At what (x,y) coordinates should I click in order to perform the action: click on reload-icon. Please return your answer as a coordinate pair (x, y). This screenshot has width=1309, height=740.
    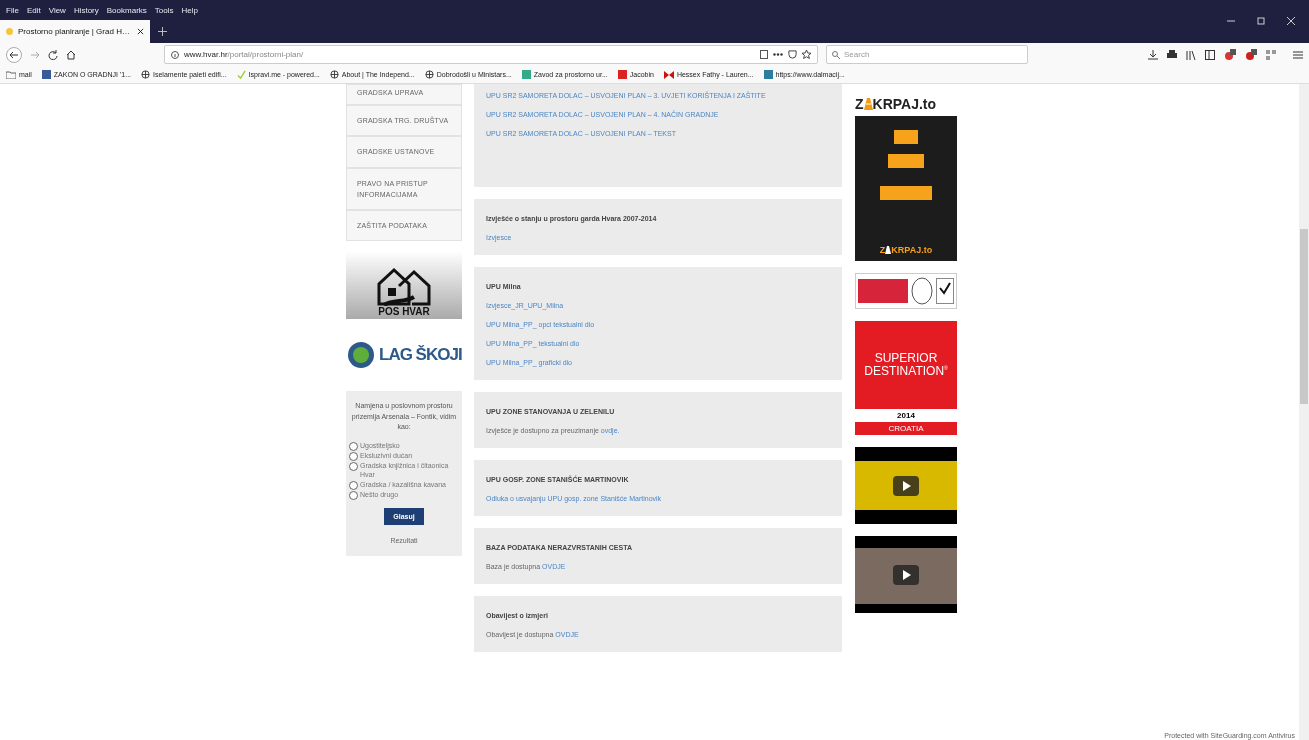
    Looking at the image, I should click on (53, 54).